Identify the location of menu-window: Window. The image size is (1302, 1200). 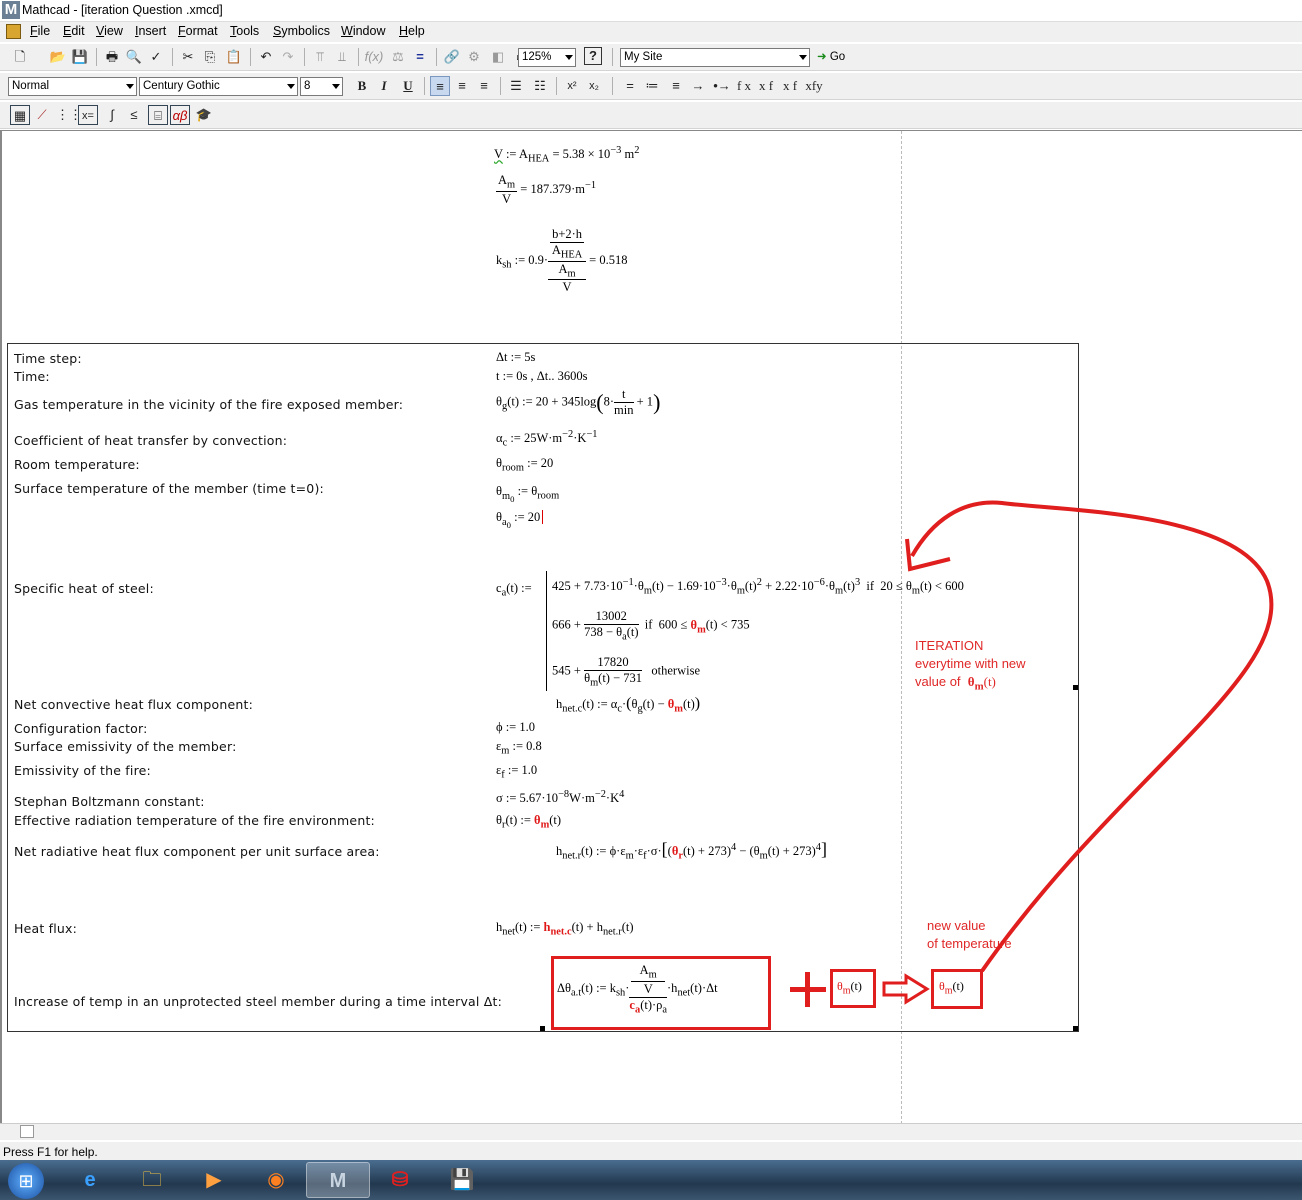
(363, 31).